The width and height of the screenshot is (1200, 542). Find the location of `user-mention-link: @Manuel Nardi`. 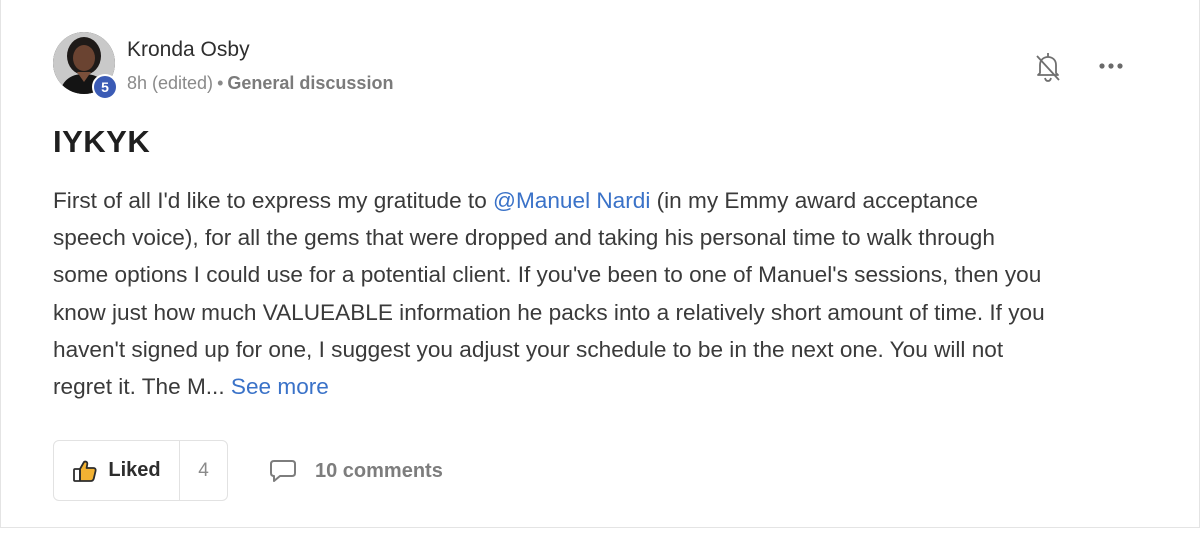

user-mention-link: @Manuel Nardi is located at coordinates (571, 200).